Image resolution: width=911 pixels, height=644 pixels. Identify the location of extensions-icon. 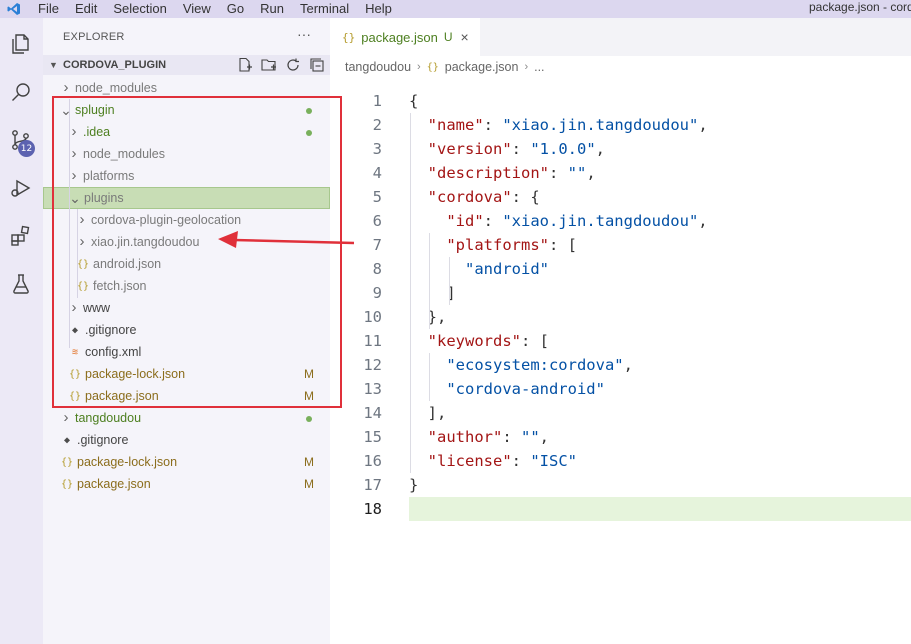
(21, 236).